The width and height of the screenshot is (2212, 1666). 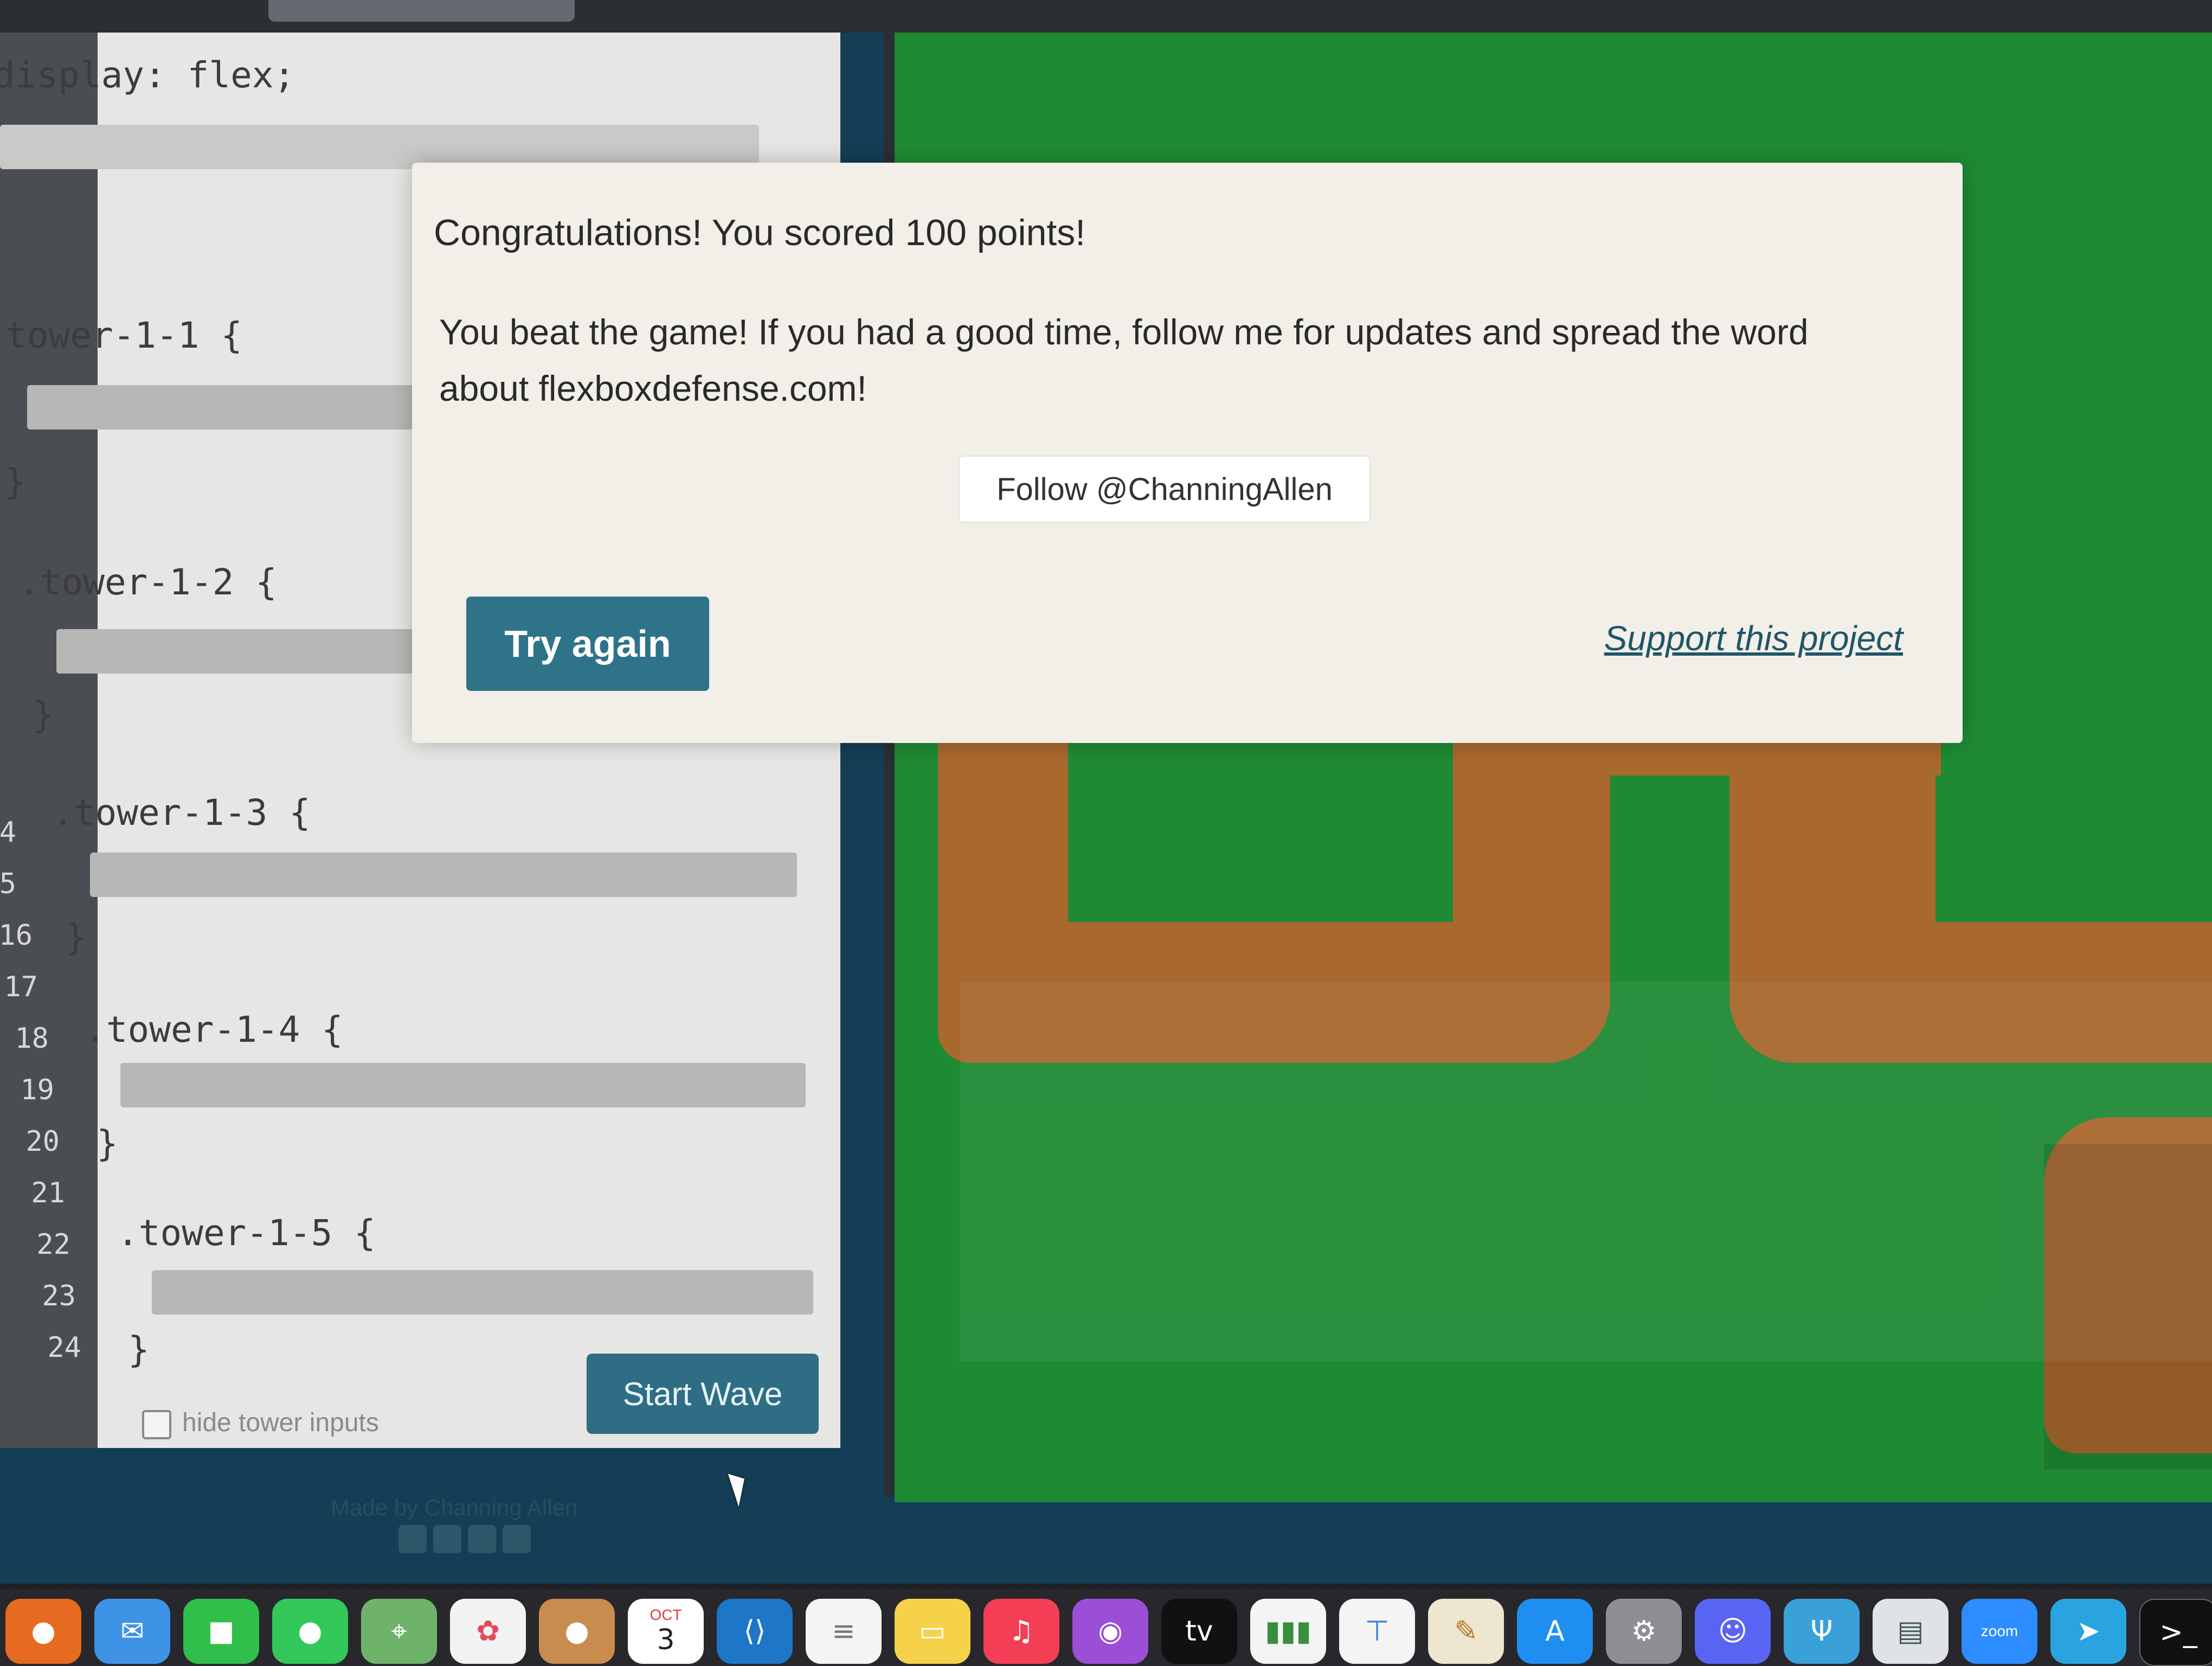 I want to click on code-line: .tower-1-2 {, so click(x=147, y=582).